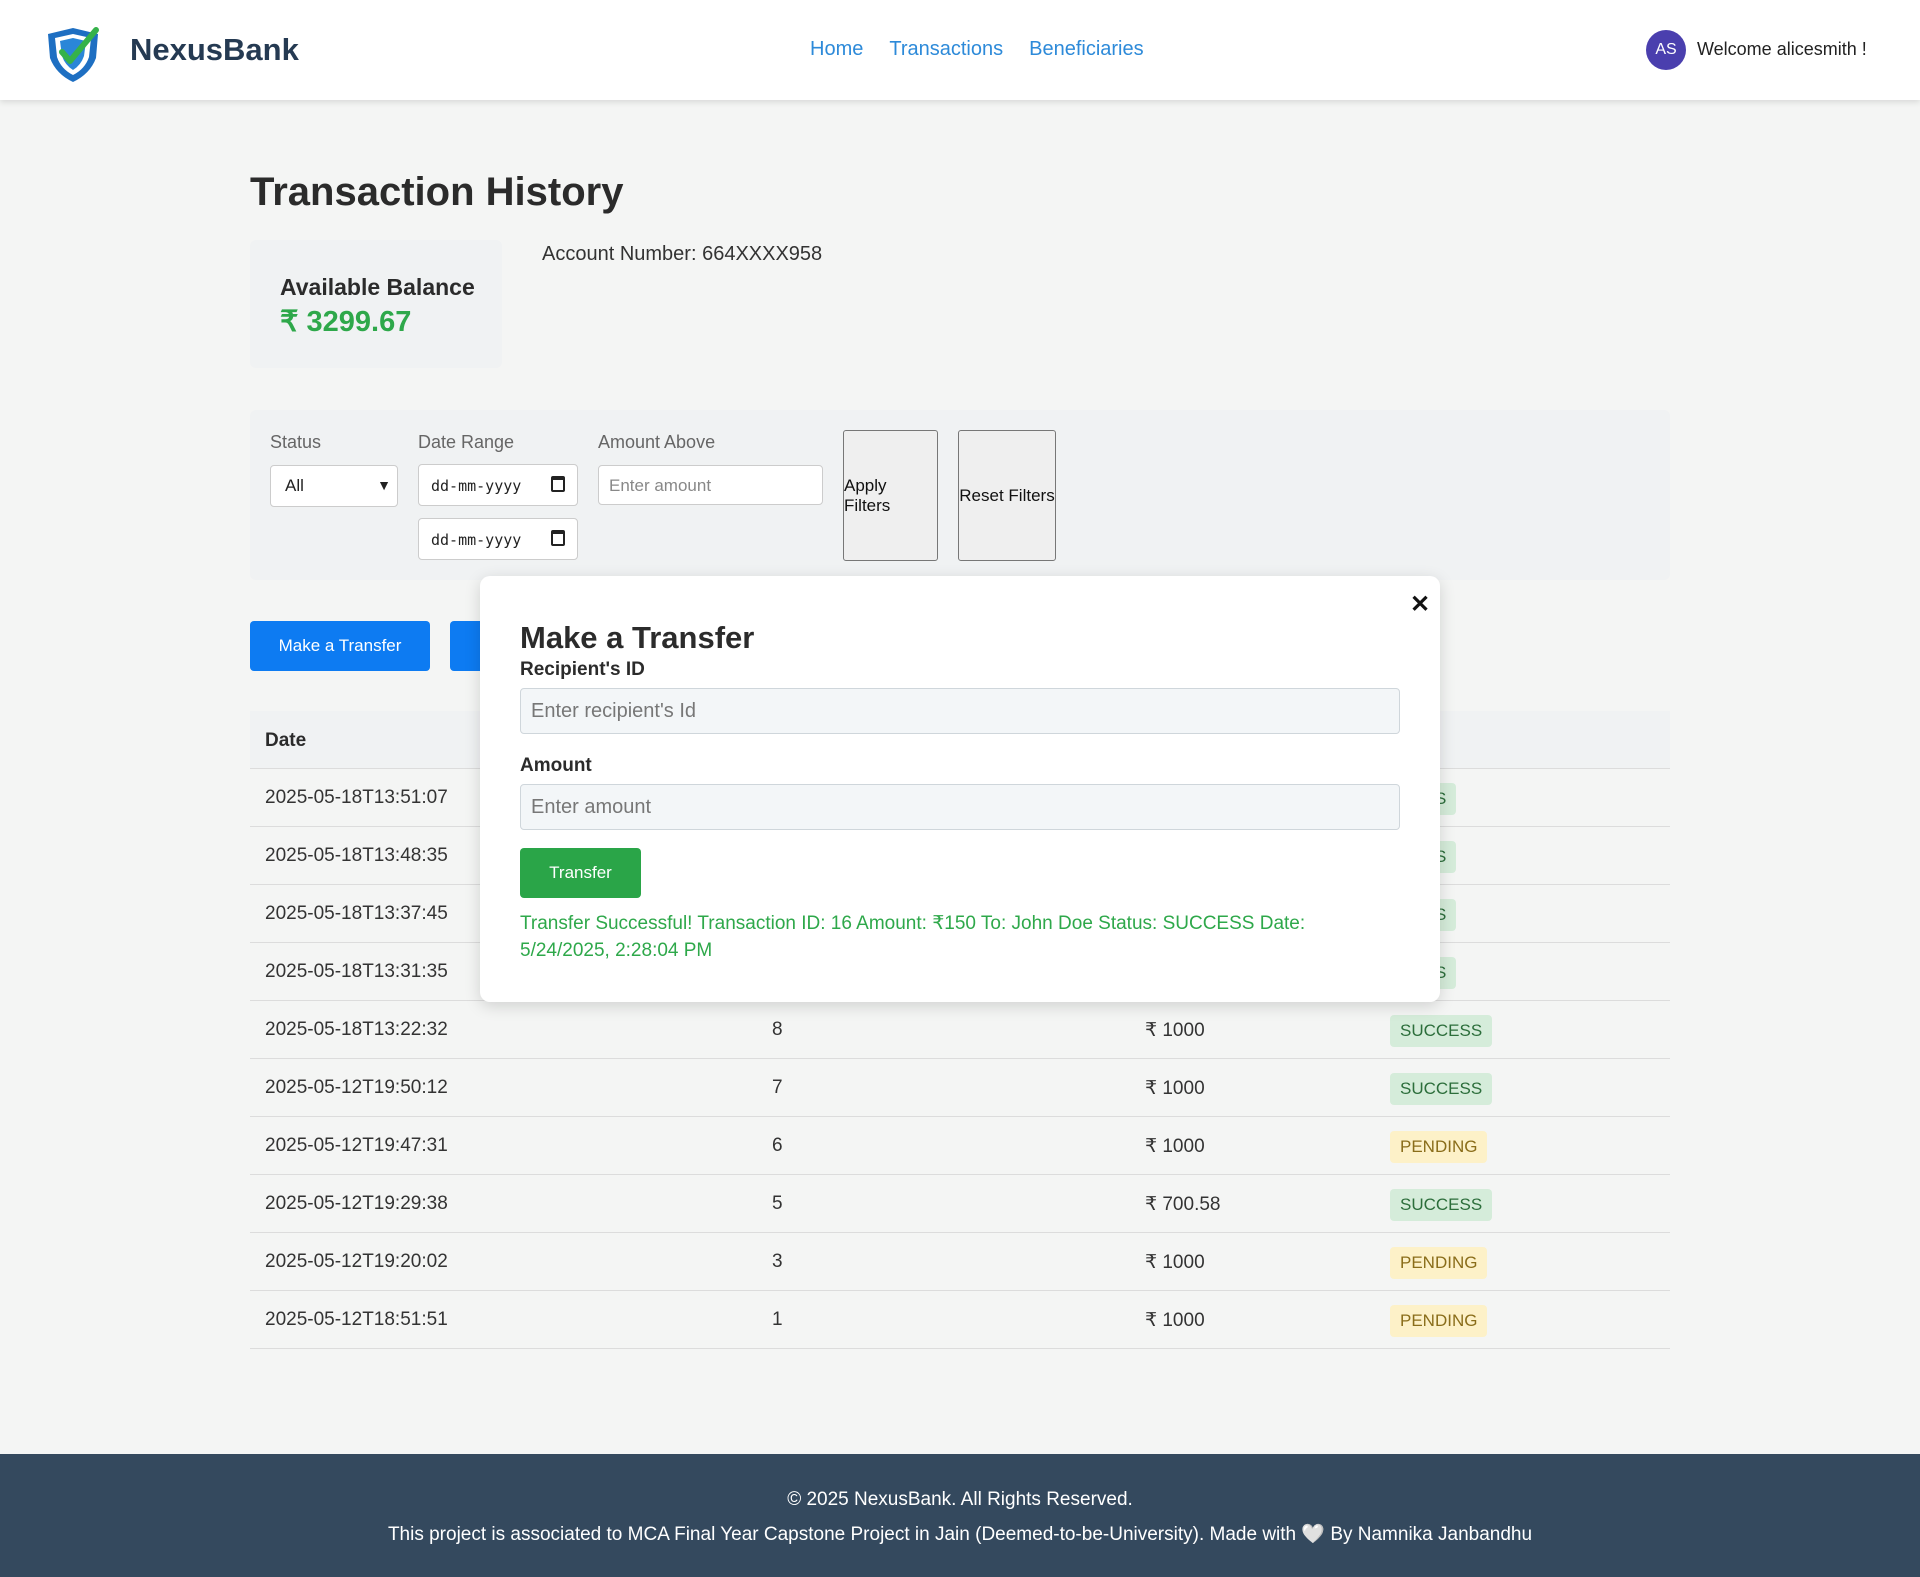 This screenshot has height=1577, width=1920. What do you see at coordinates (73, 54) in the screenshot?
I see `shield-check-logo-icon` at bounding box center [73, 54].